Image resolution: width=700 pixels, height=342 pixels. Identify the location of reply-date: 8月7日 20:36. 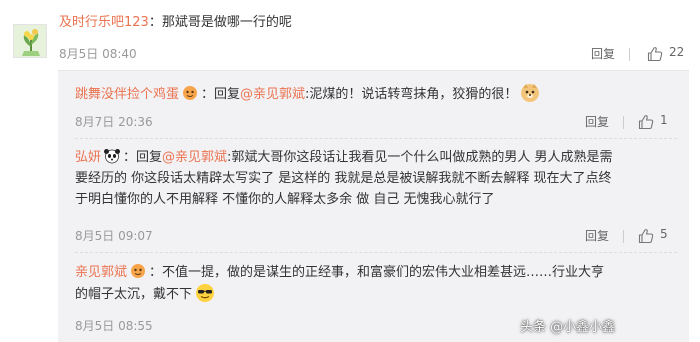
(114, 122).